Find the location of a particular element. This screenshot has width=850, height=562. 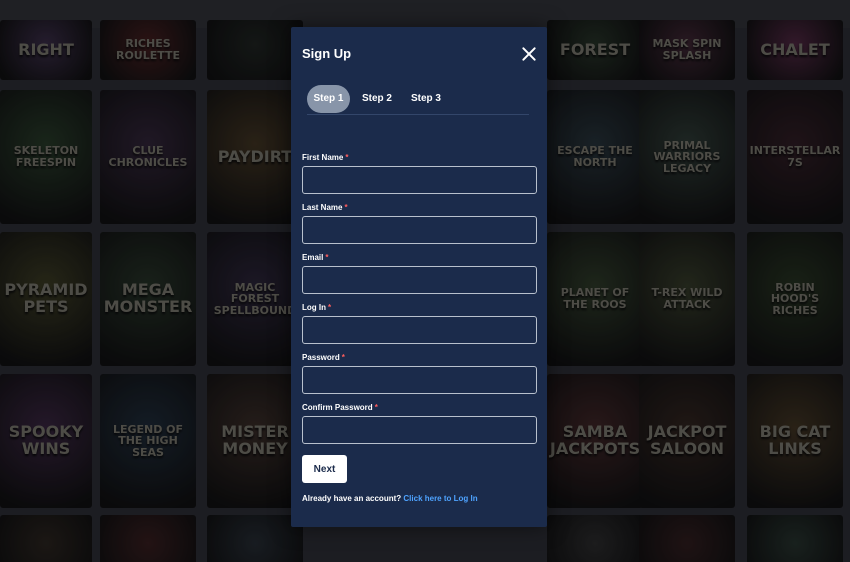

first-name-label-text: First Name is located at coordinates (323, 157).